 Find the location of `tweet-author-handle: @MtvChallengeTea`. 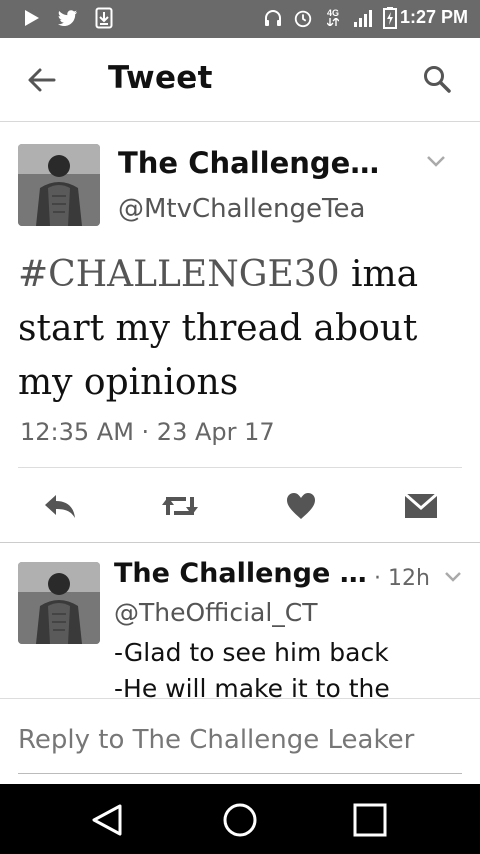

tweet-author-handle: @MtvChallengeTea is located at coordinates (241, 209).